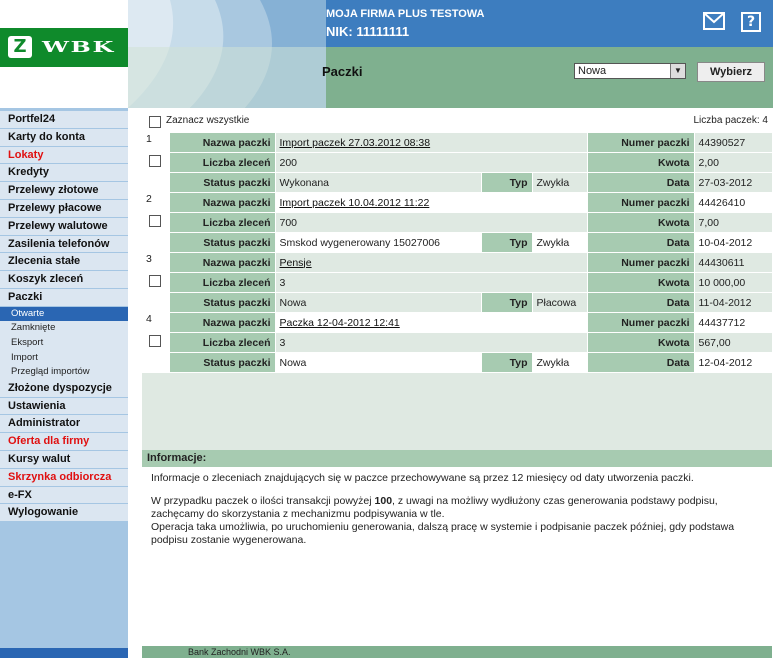 This screenshot has height=658, width=773. What do you see at coordinates (64, 280) in the screenshot?
I see `sidebar-item: Koszyk zleceń` at bounding box center [64, 280].